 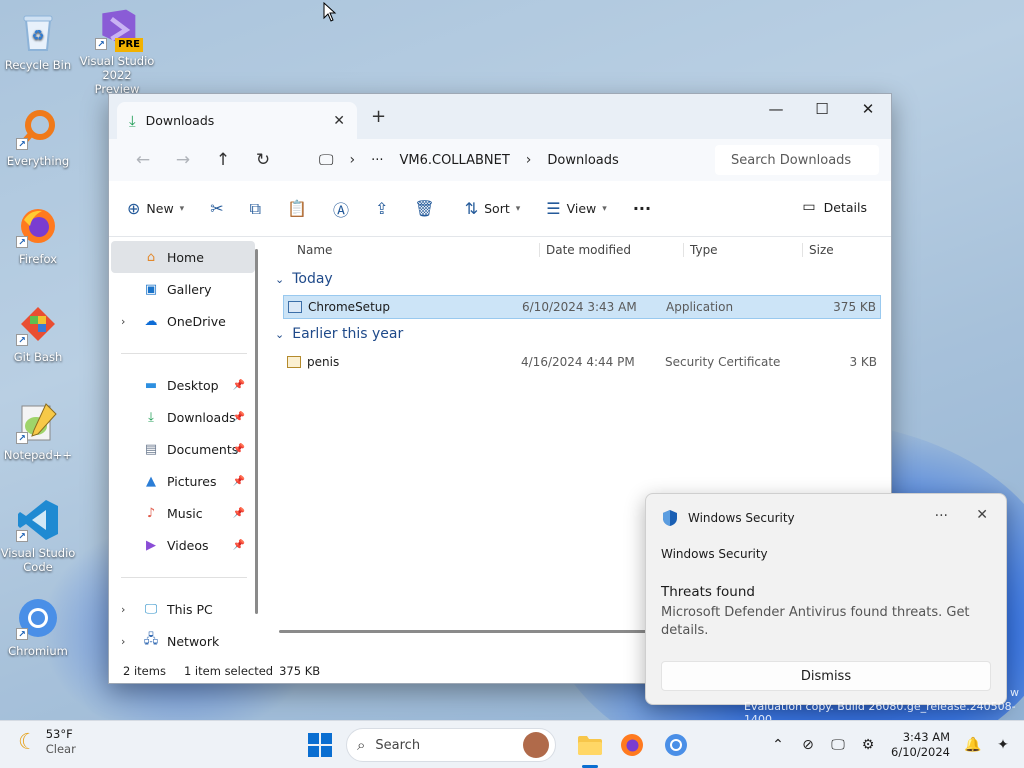 I want to click on sidebar-item-pictures: ▲ Pictures 📌, so click(x=184, y=481).